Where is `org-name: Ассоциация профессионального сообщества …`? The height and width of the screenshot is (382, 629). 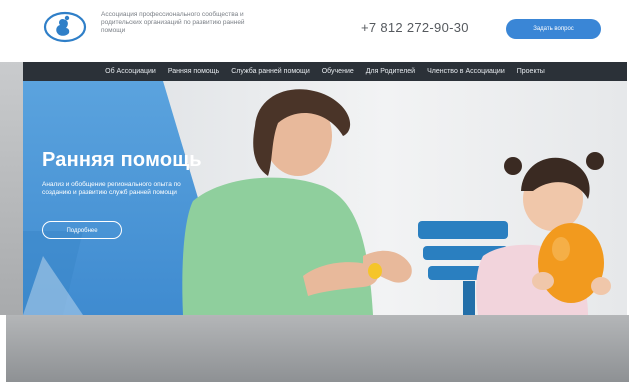 org-name: Ассоциация профессионального сообщества … is located at coordinates (173, 22).